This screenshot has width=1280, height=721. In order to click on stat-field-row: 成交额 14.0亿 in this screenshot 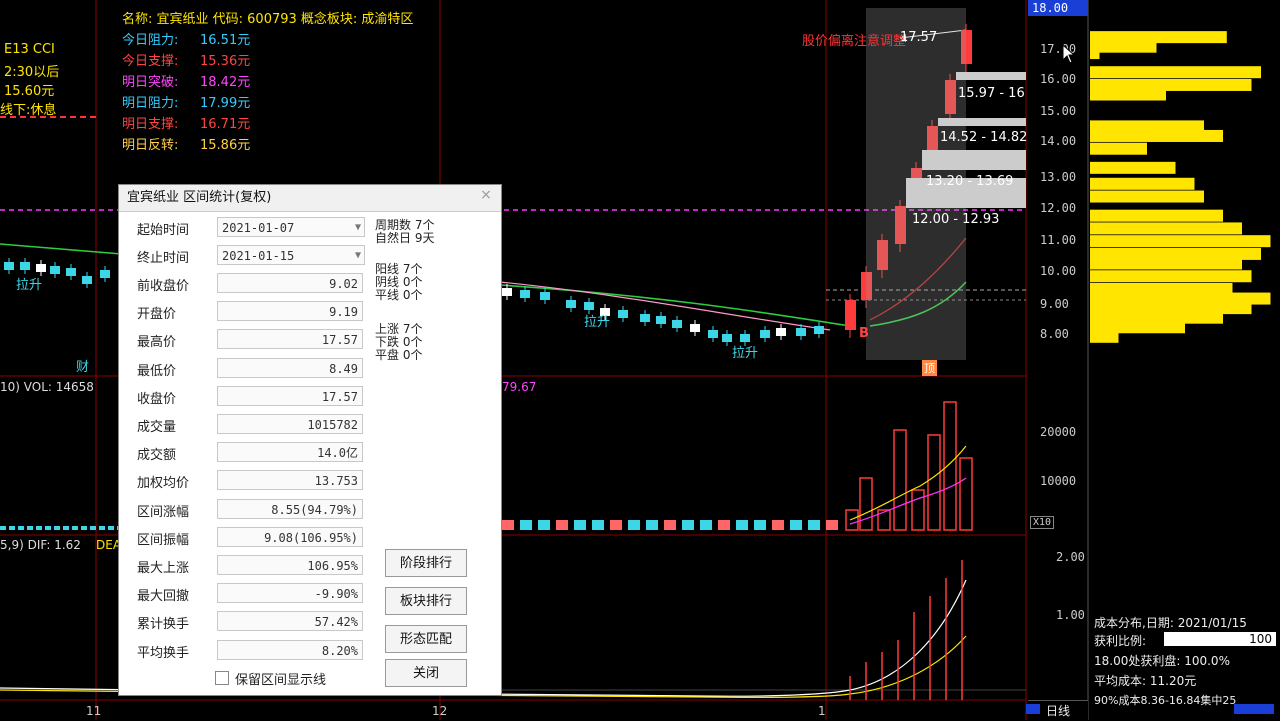, I will do `click(311, 453)`.